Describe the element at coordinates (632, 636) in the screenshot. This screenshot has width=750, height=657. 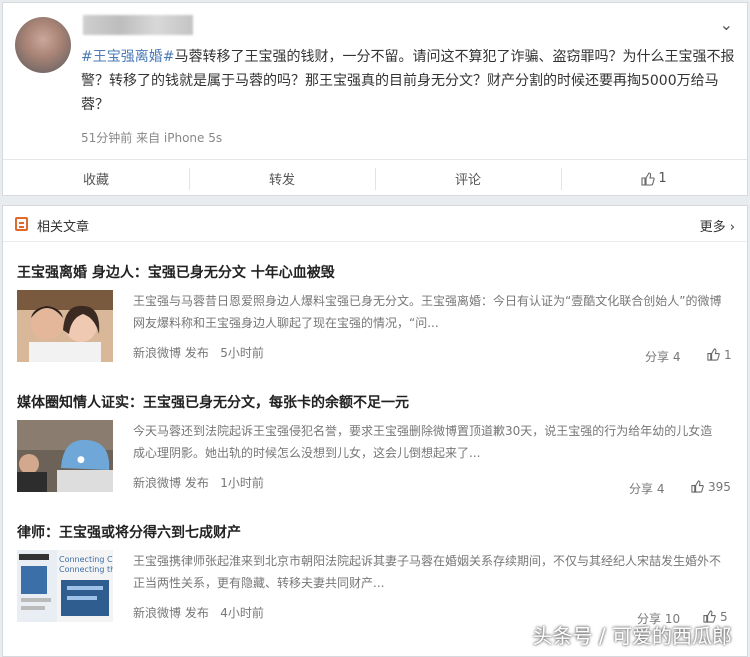
I see `watermark: 头条号 / 可爱的西瓜郎` at that location.